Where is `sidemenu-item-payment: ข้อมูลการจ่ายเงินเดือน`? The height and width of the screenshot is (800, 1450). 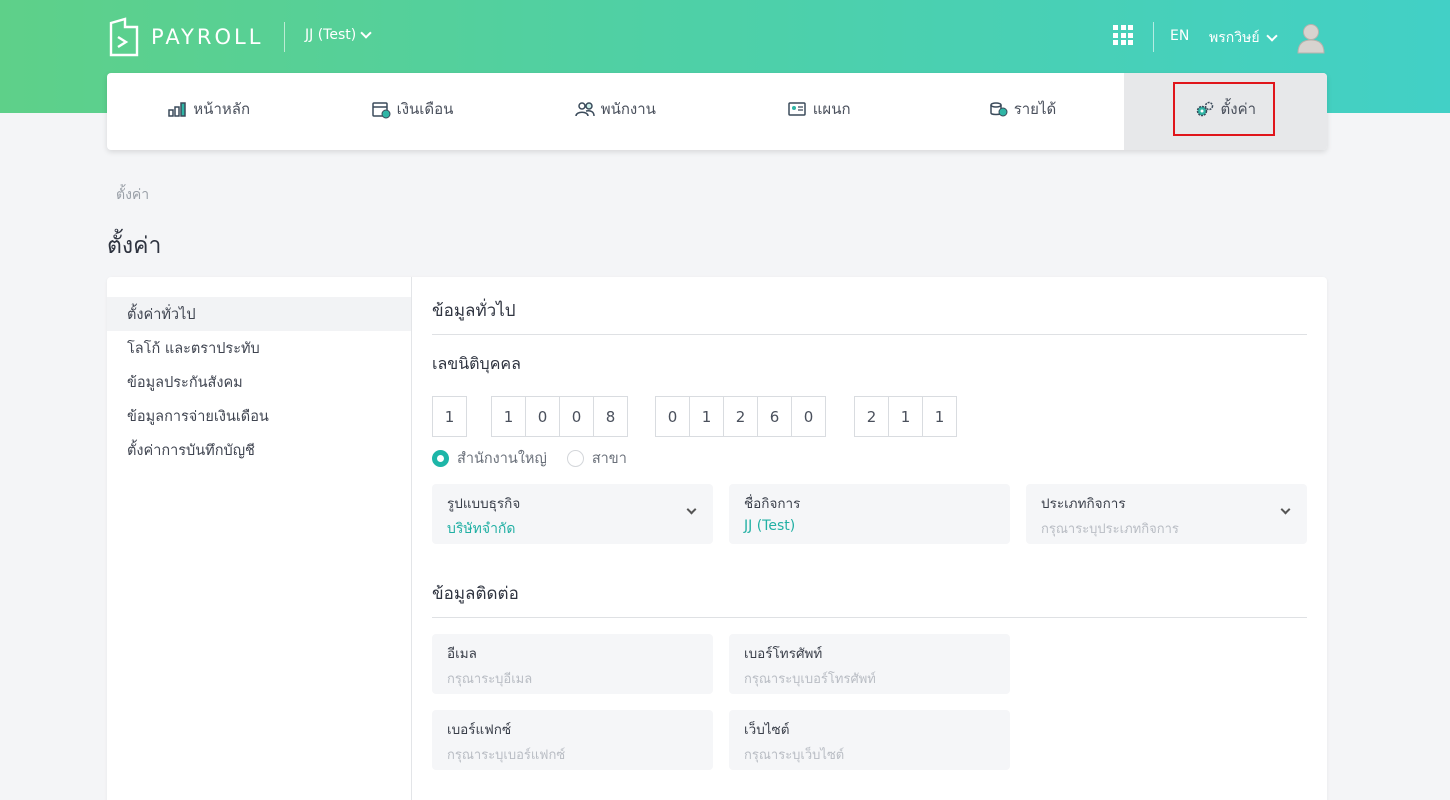 sidemenu-item-payment: ข้อมูลการจ่ายเงินเดือน is located at coordinates (259, 416).